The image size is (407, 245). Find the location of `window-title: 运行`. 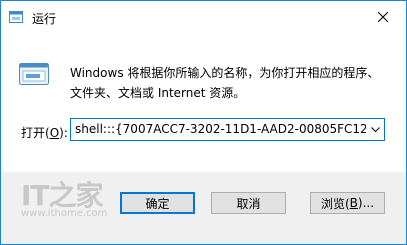

window-title: 运行 is located at coordinates (44, 19).